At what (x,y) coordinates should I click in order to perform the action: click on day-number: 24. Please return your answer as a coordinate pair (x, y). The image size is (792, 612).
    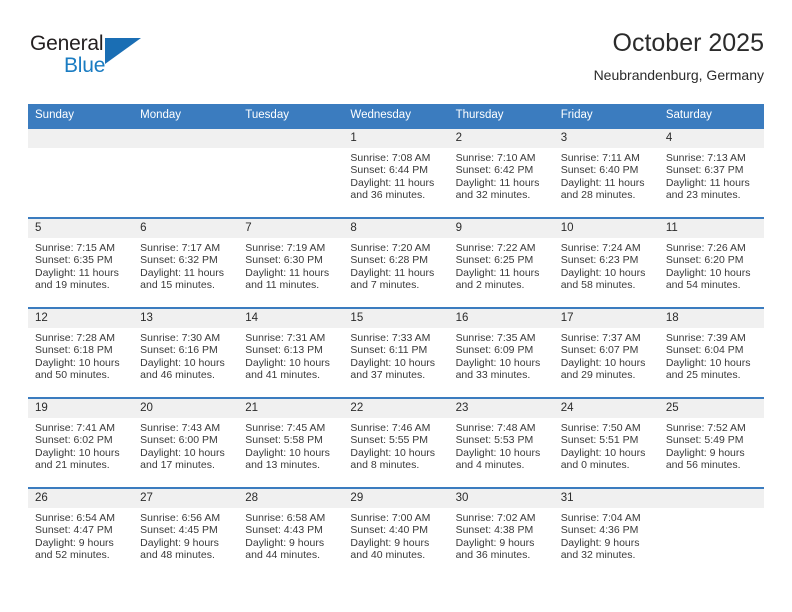
    Looking at the image, I should click on (606, 408).